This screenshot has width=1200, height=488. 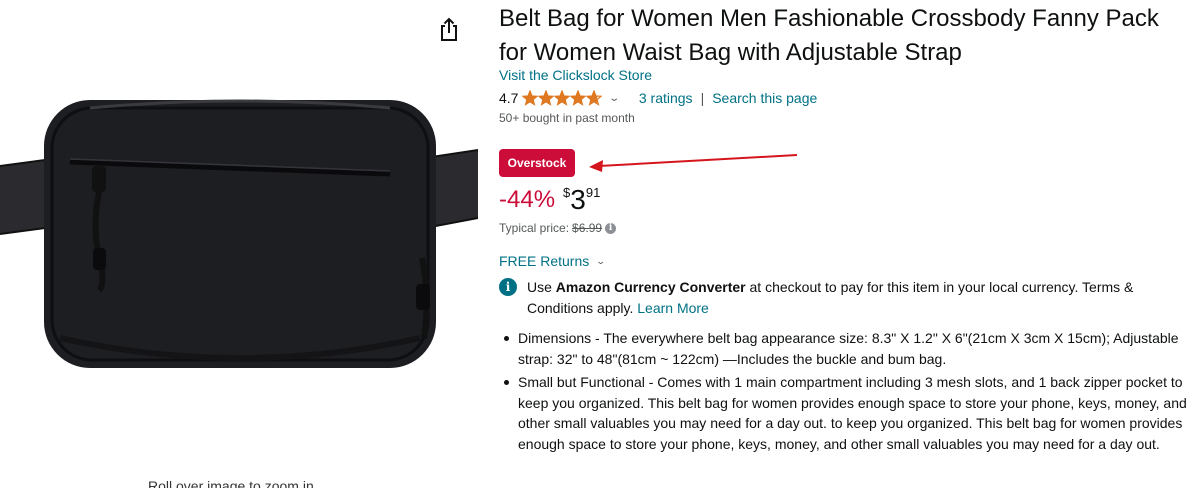 I want to click on overstock-badge: Overstock, so click(x=537, y=163).